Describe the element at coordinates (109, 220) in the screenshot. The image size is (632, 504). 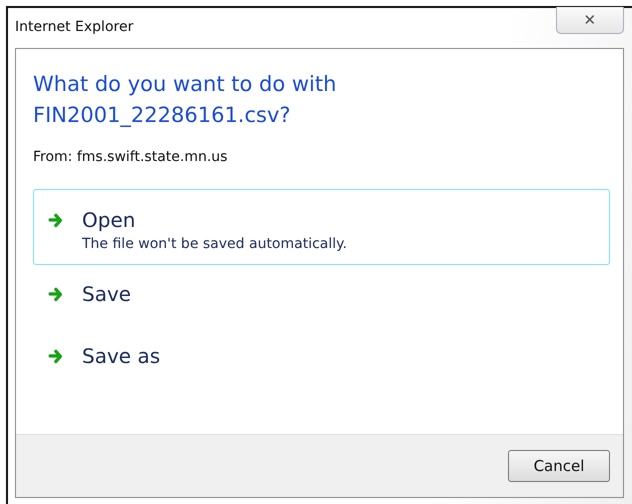
I see `option-label: Open` at that location.